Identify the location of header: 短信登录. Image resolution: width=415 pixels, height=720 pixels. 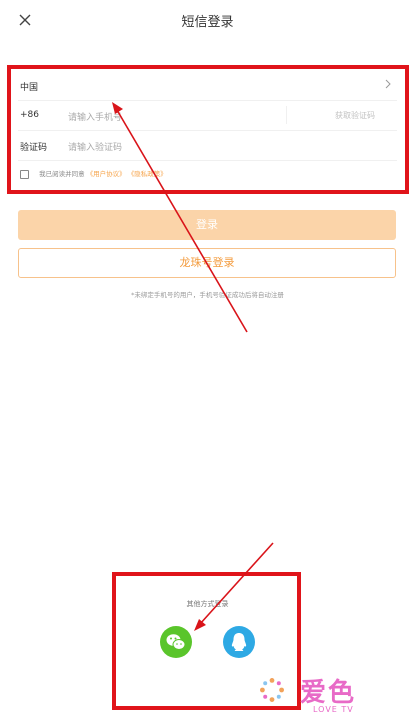
(207, 22).